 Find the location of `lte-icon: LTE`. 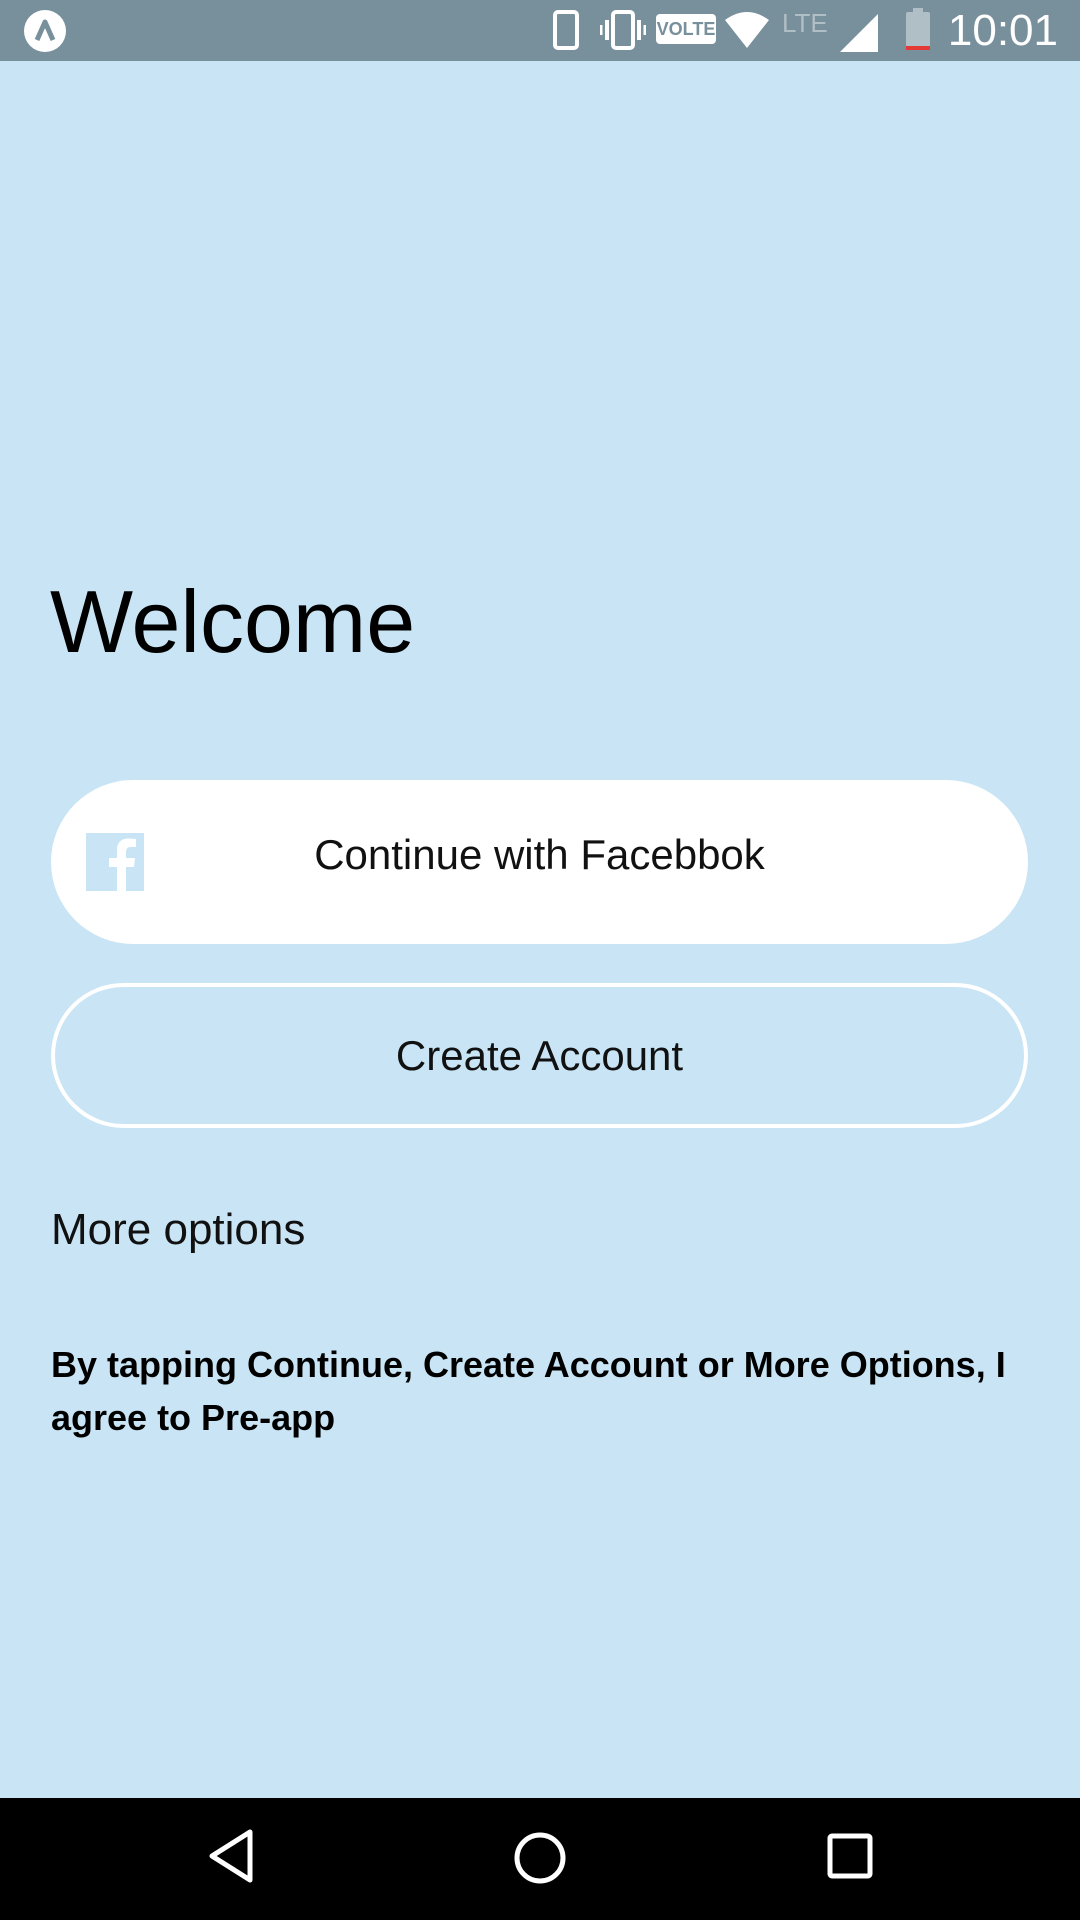

lte-icon: LTE is located at coordinates (805, 23).